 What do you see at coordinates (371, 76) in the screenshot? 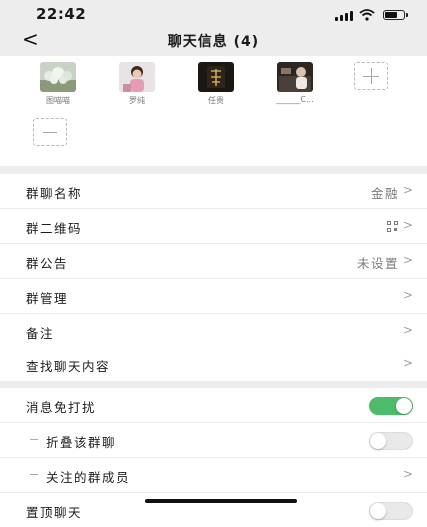
I see `add-member-button` at bounding box center [371, 76].